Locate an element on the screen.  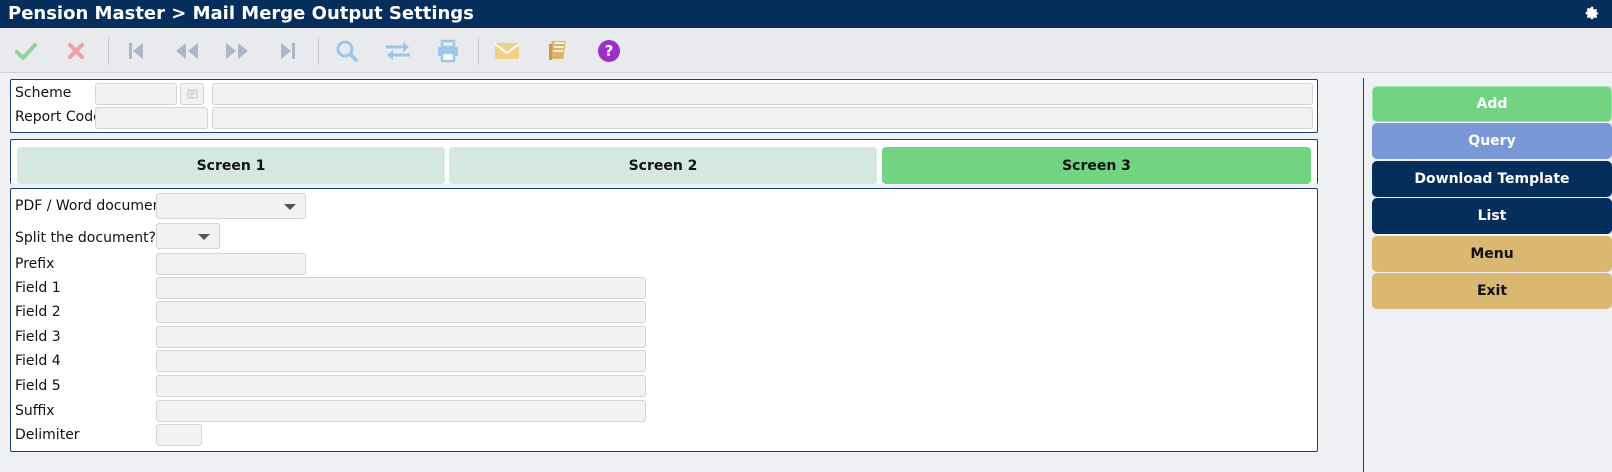
accept-icon is located at coordinates (26, 51).